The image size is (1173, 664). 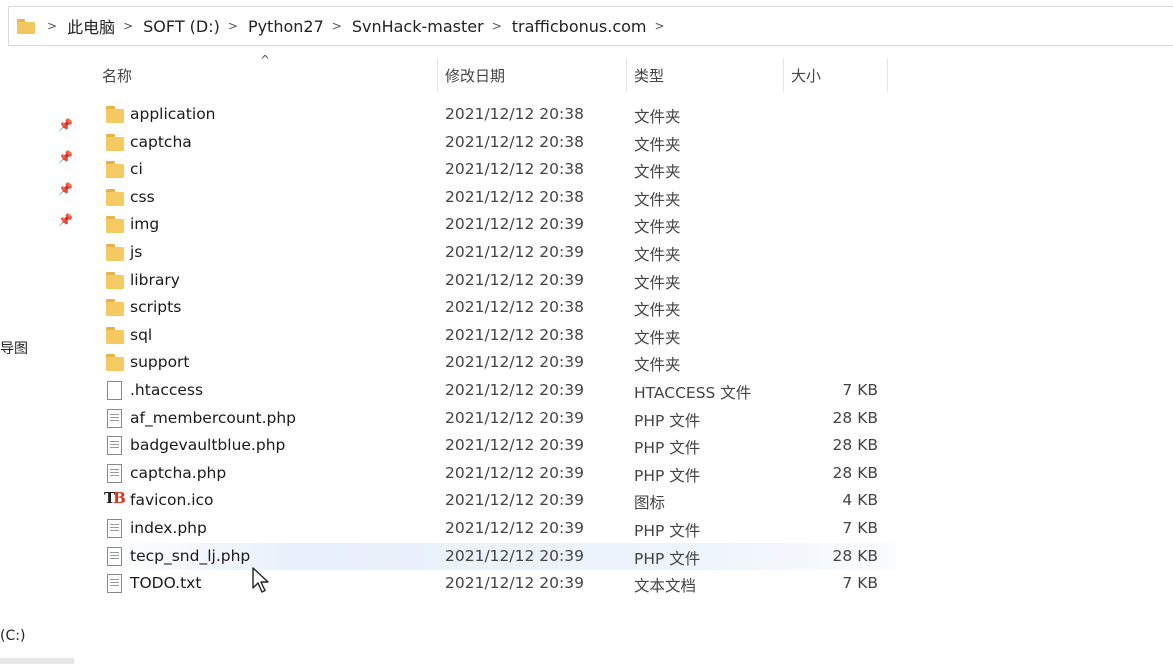 I want to click on file-name: captcha, so click(x=161, y=141).